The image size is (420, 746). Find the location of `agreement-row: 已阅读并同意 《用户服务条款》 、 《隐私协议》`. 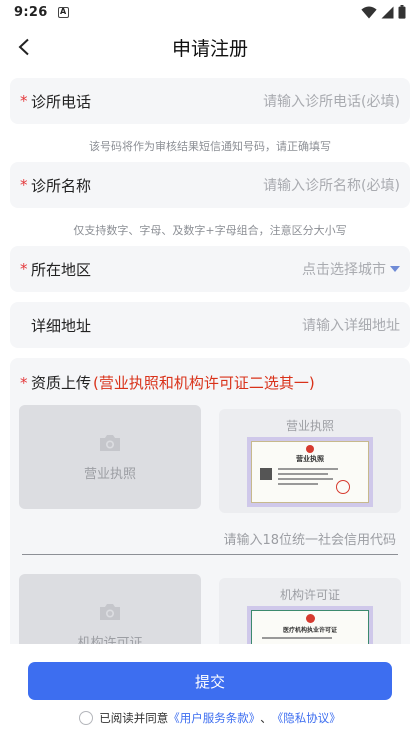

agreement-row: 已阅读并同意 《用户服务条款》 、 《隐私协议》 is located at coordinates (210, 718).